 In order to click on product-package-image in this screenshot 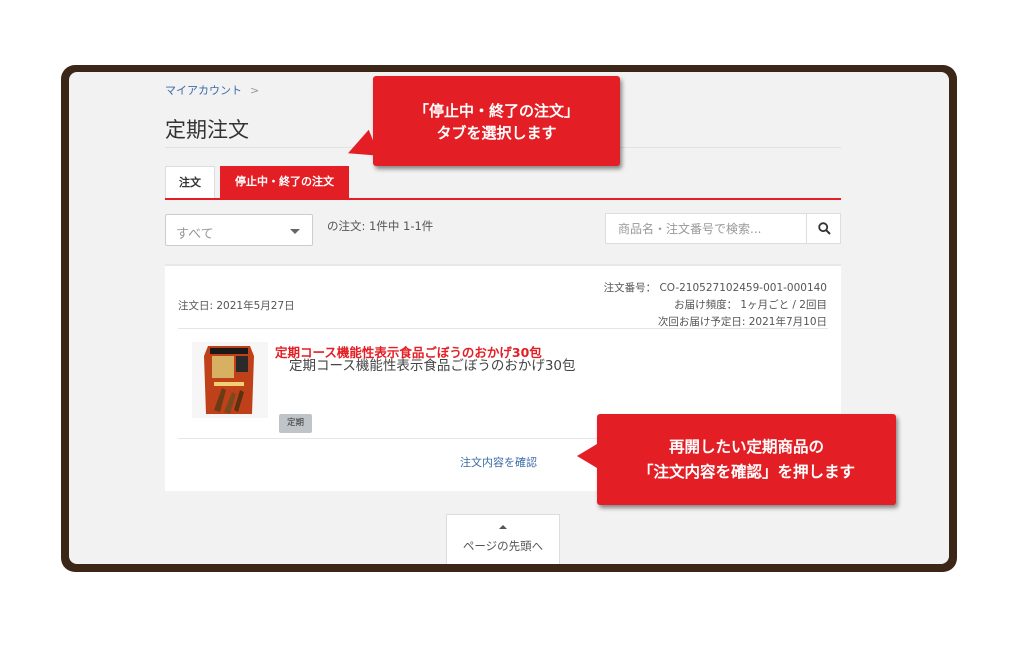, I will do `click(230, 380)`.